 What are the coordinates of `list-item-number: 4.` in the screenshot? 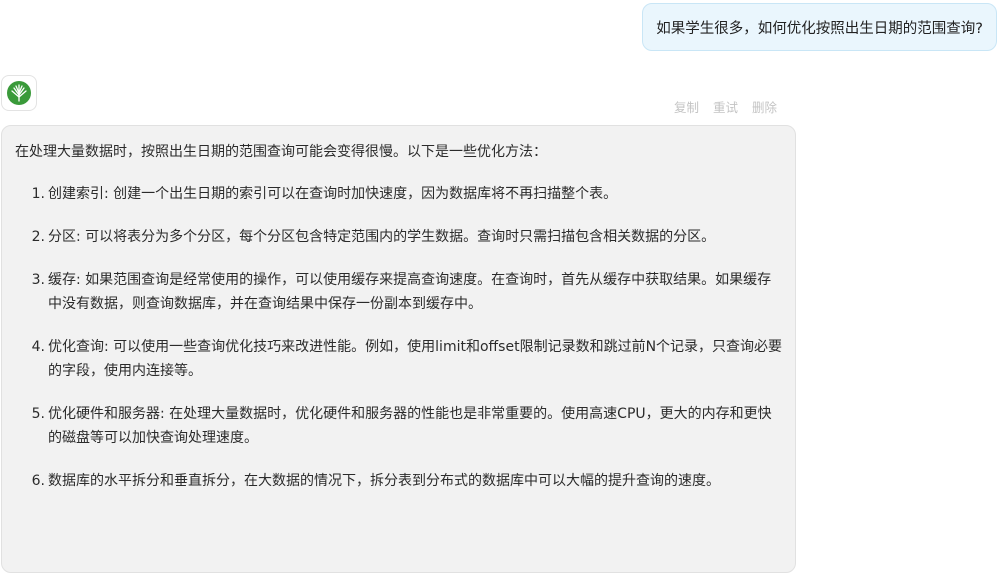 It's located at (38, 347).